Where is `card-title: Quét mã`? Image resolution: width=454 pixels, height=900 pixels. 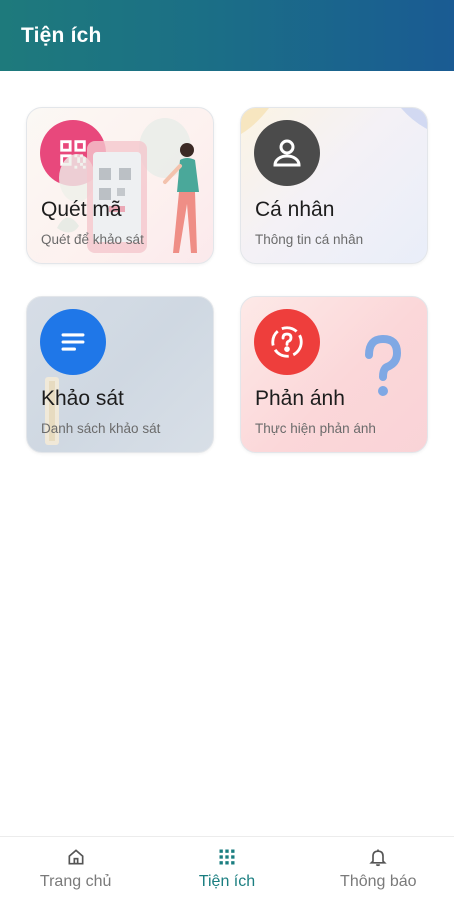
card-title: Quét mã is located at coordinates (81, 209).